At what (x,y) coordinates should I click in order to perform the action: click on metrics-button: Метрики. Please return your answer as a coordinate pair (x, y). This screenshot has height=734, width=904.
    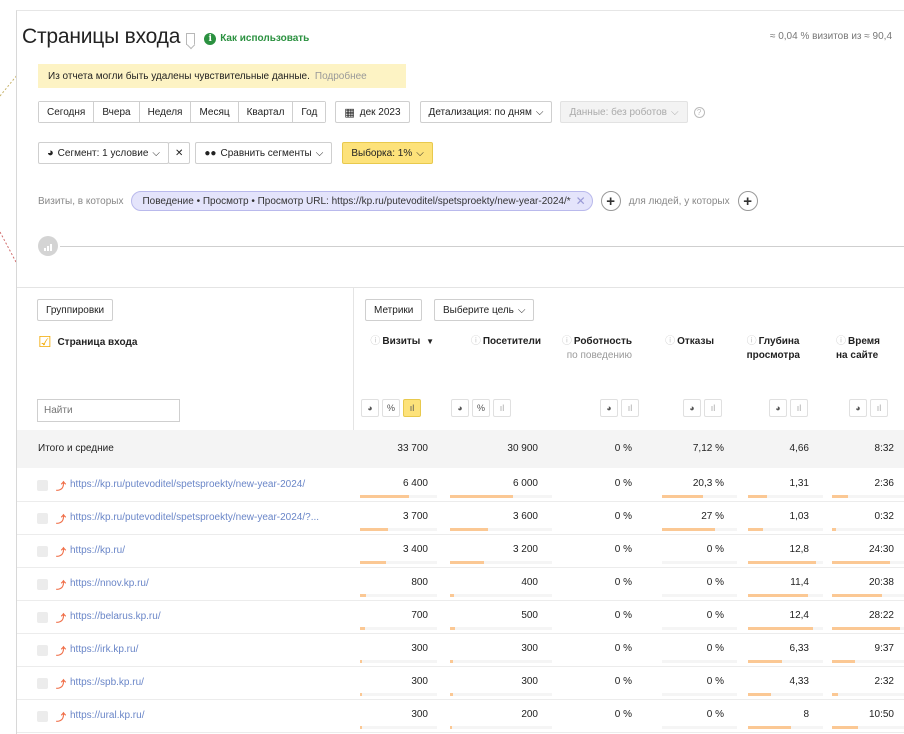
    Looking at the image, I should click on (394, 310).